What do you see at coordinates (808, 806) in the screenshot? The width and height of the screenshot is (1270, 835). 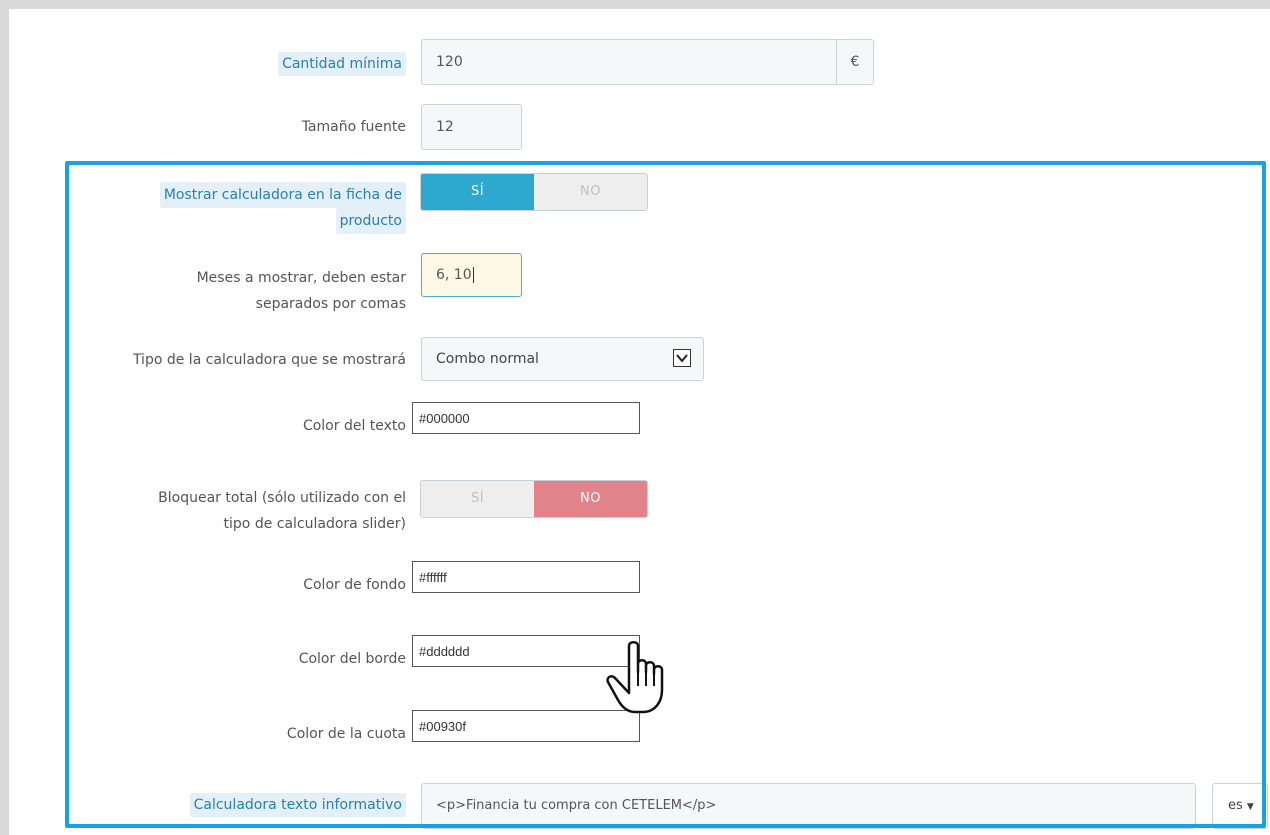 I see `texto-informativo-input: <p>Financia tu compra con CETELEM</p>` at bounding box center [808, 806].